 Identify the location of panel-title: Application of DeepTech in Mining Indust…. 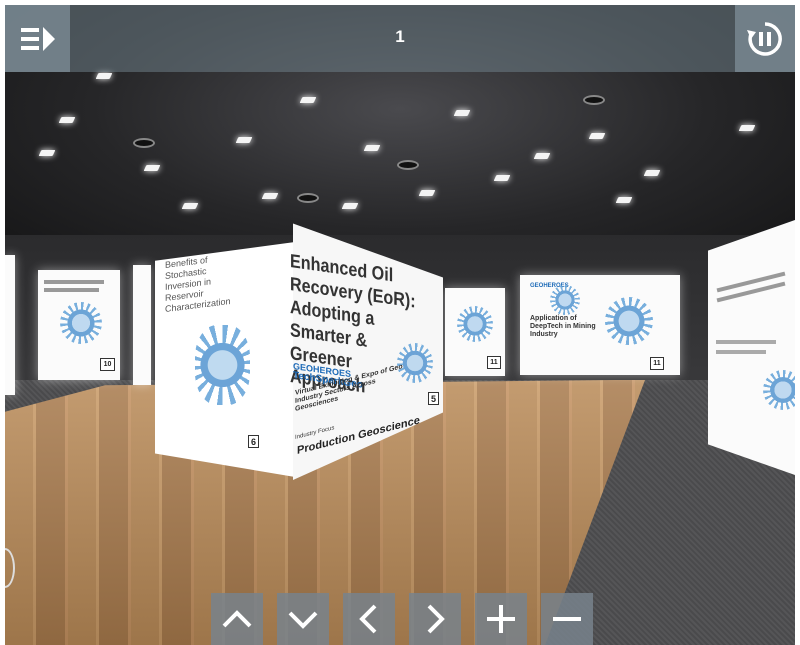
(563, 326).